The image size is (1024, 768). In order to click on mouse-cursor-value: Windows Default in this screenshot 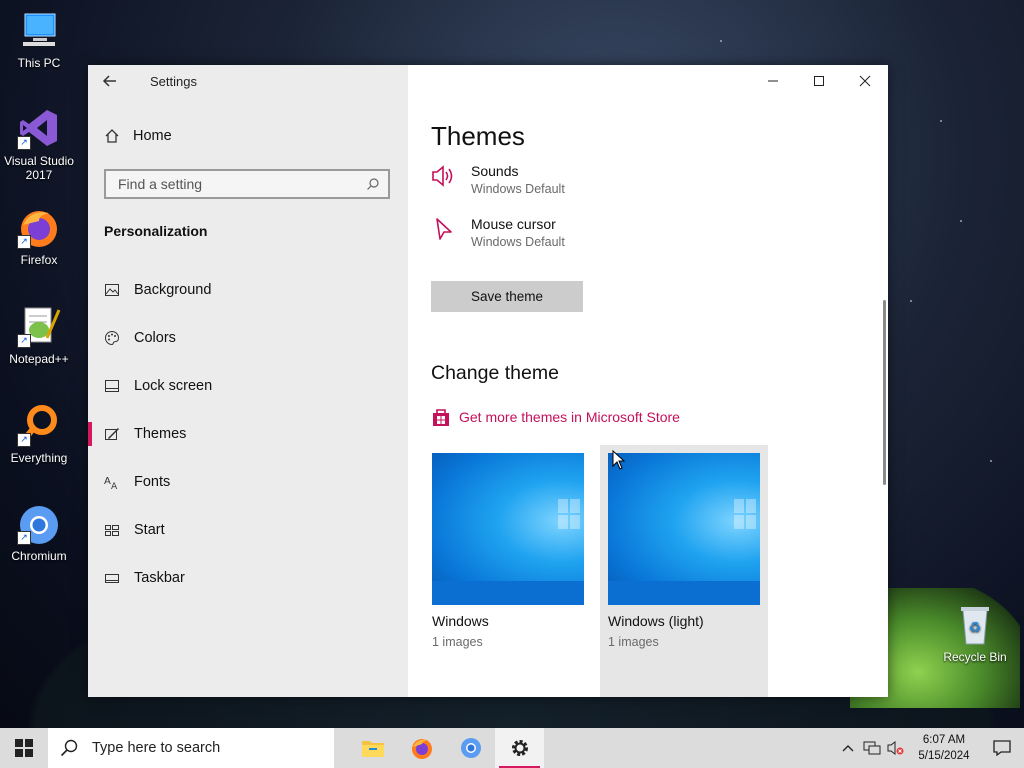, I will do `click(518, 242)`.